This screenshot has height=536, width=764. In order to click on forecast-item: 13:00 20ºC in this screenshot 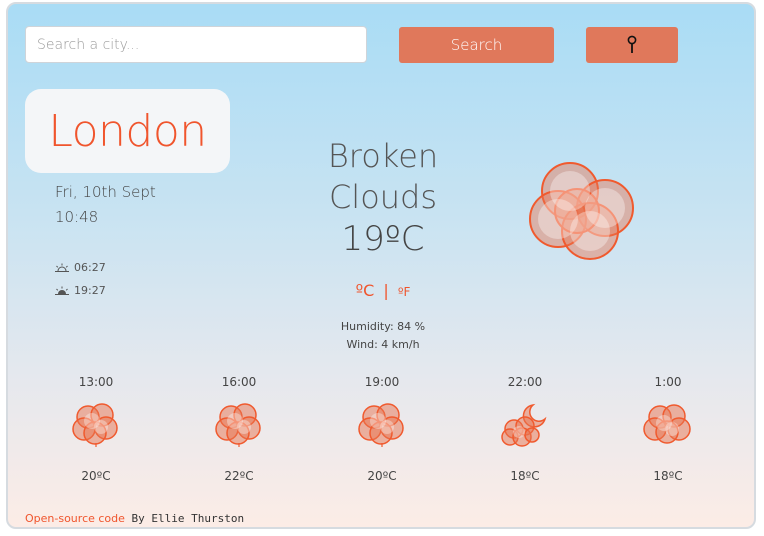, I will do `click(96, 429)`.